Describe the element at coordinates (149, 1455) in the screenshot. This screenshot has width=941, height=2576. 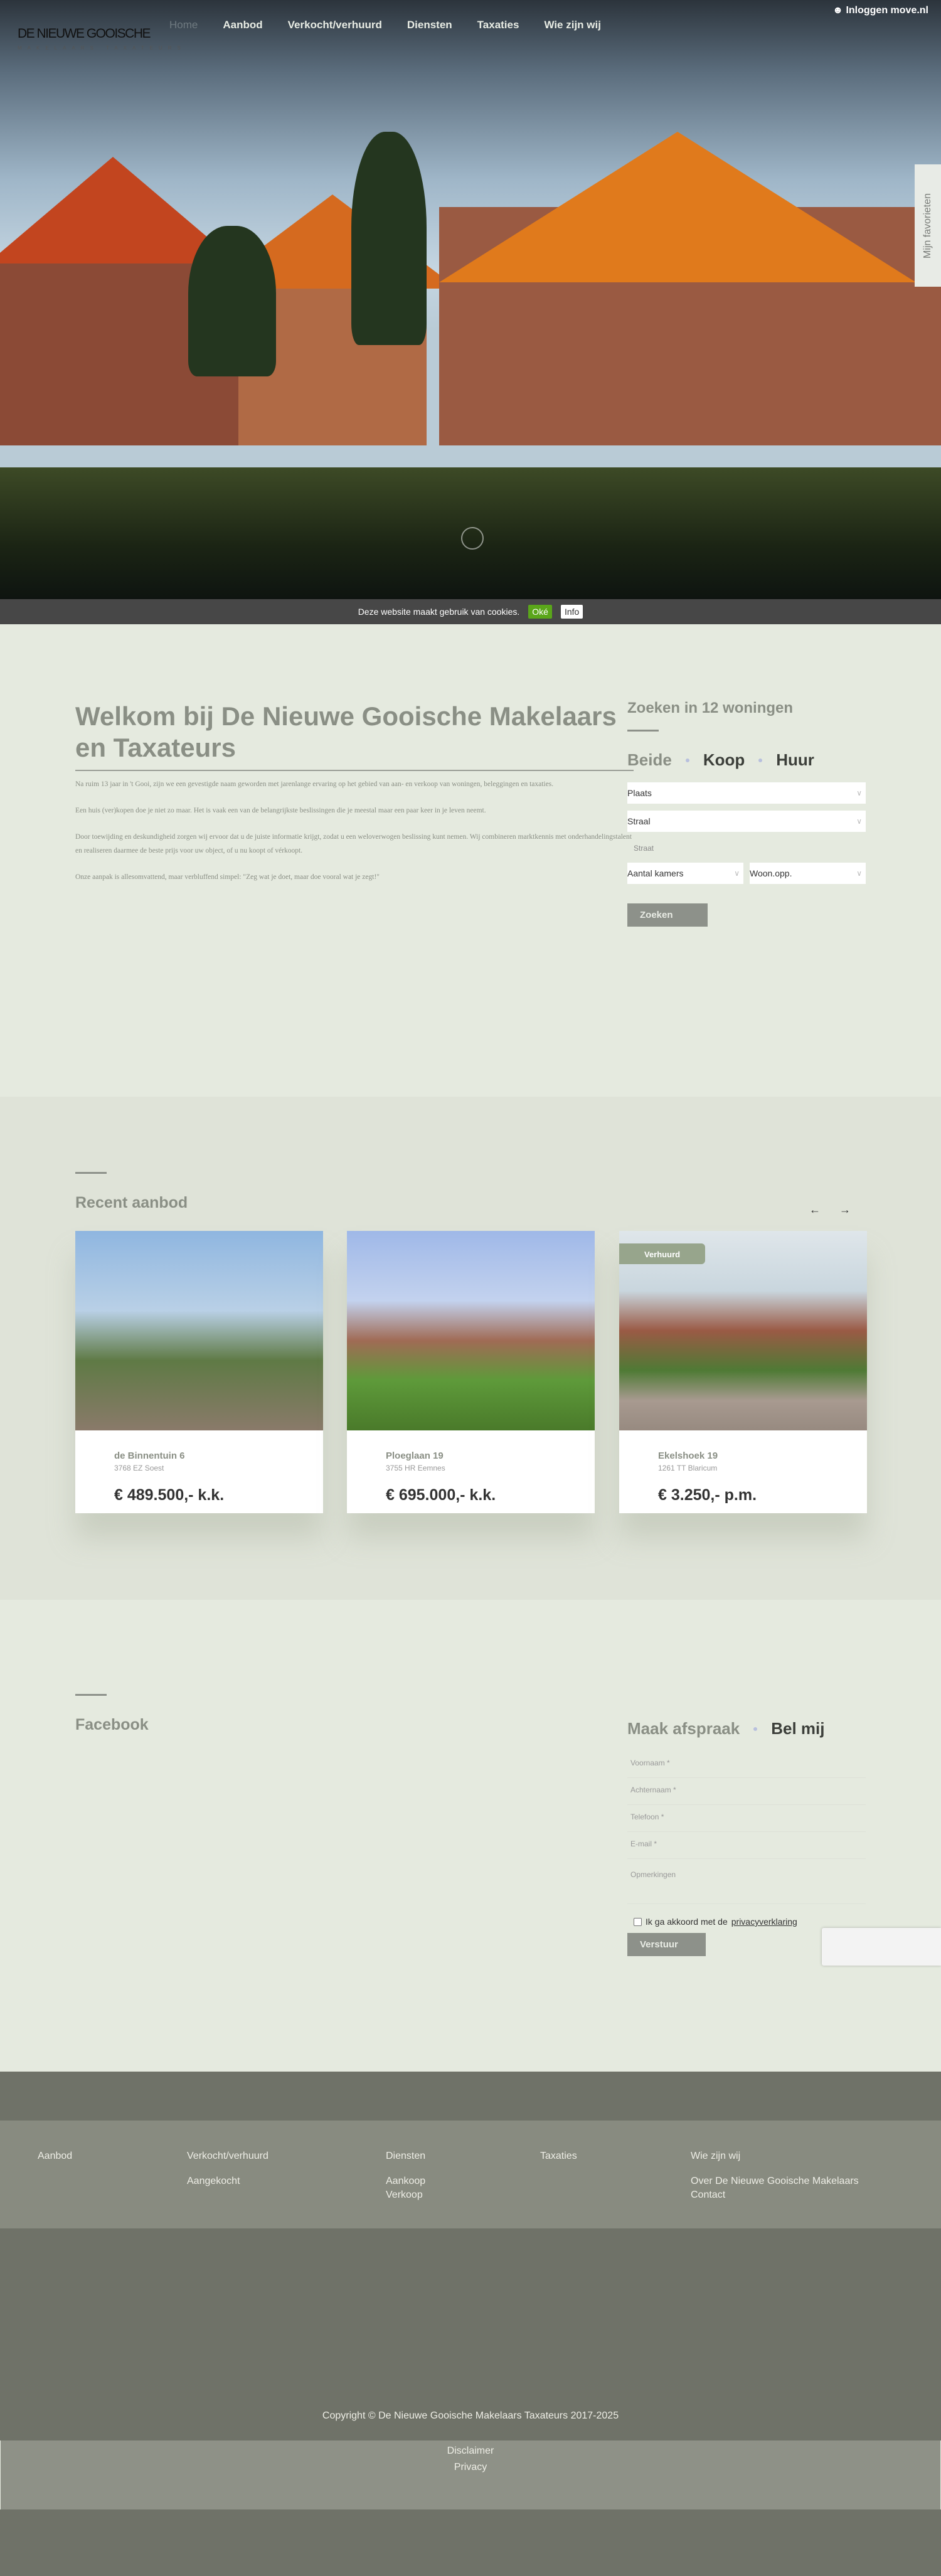
I see `listing-name: de Binnentuin 6` at that location.